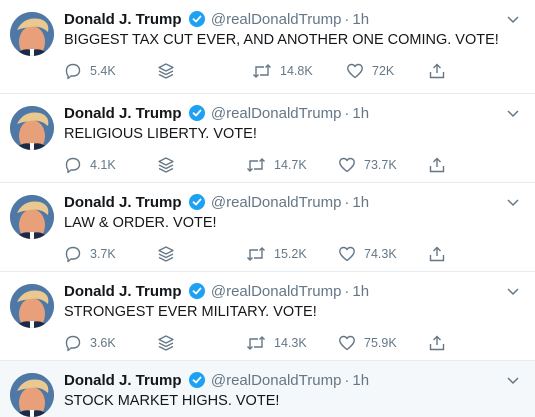 The image size is (535, 417). I want to click on reply-count: 5.4K, so click(103, 71).